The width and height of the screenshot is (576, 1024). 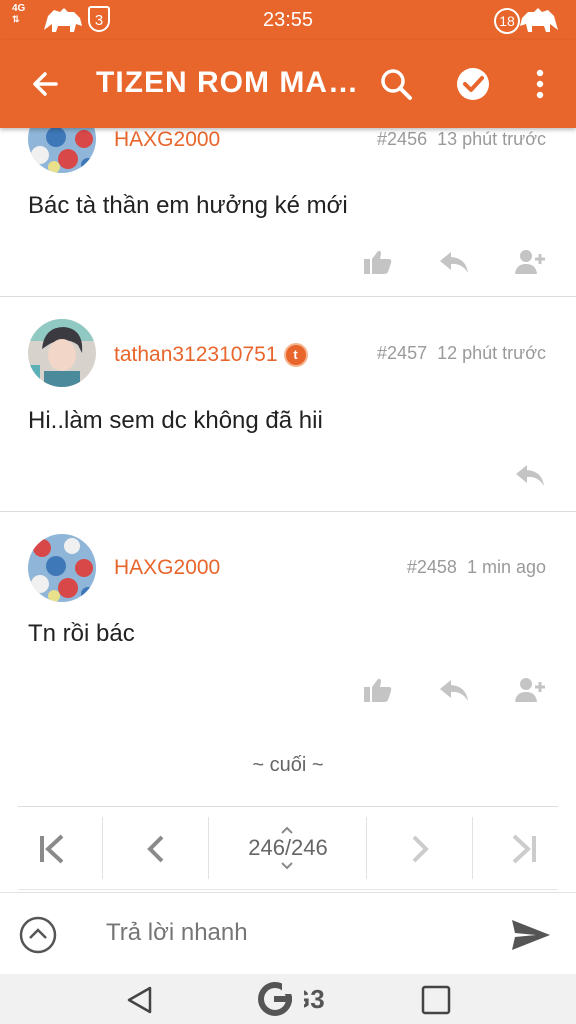 I want to click on post-meta: #2456 13 phút trước, so click(x=456, y=139).